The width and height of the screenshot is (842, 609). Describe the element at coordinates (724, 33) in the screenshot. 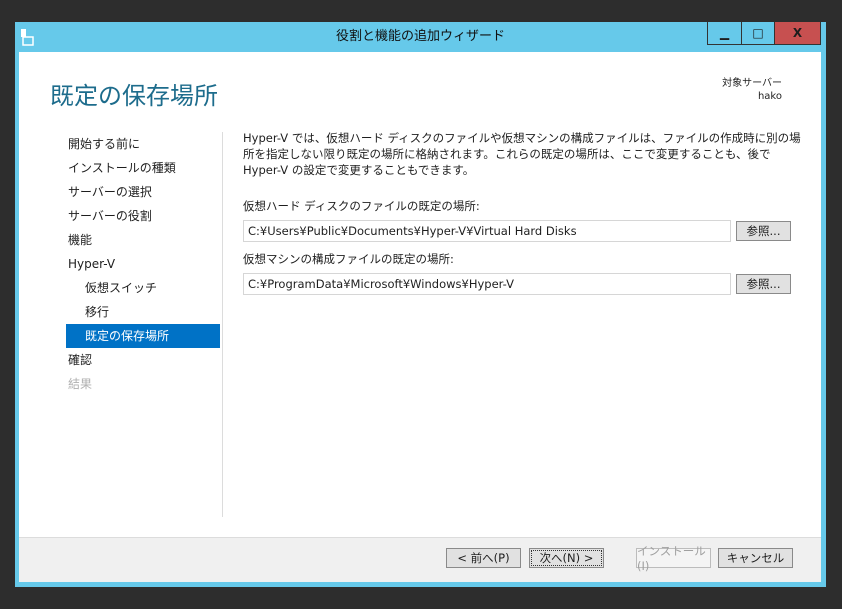

I see `minimize-button: ▁` at that location.